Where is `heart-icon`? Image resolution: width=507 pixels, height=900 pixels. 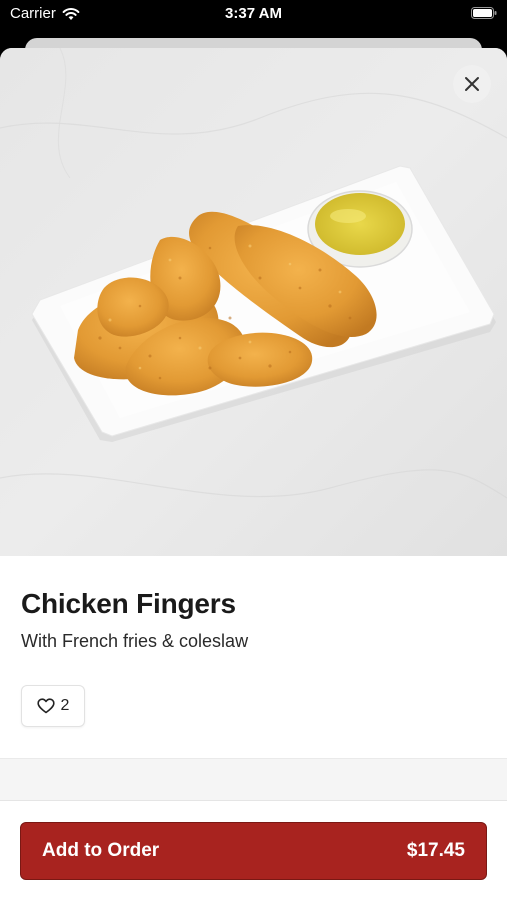 heart-icon is located at coordinates (45, 706).